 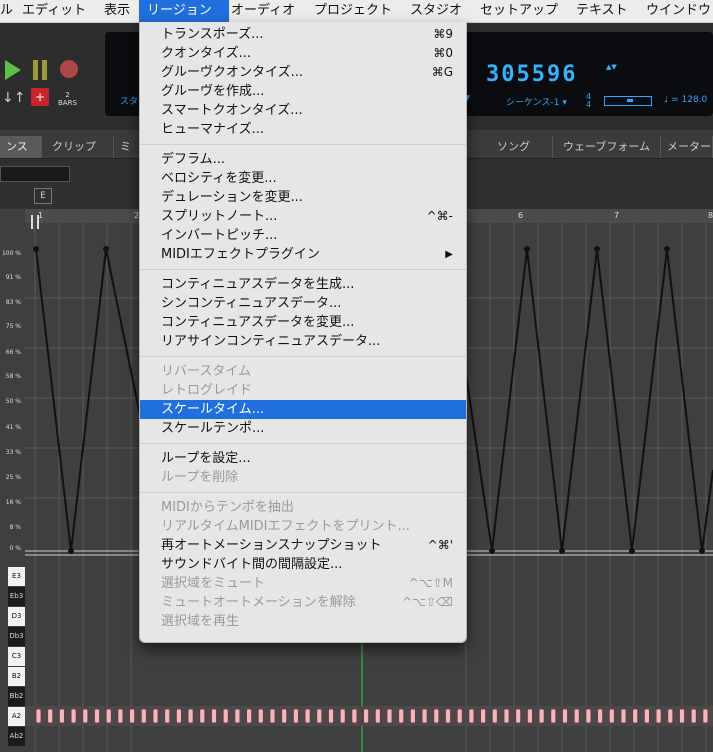 What do you see at coordinates (628, 101) in the screenshot?
I see `position-meter` at bounding box center [628, 101].